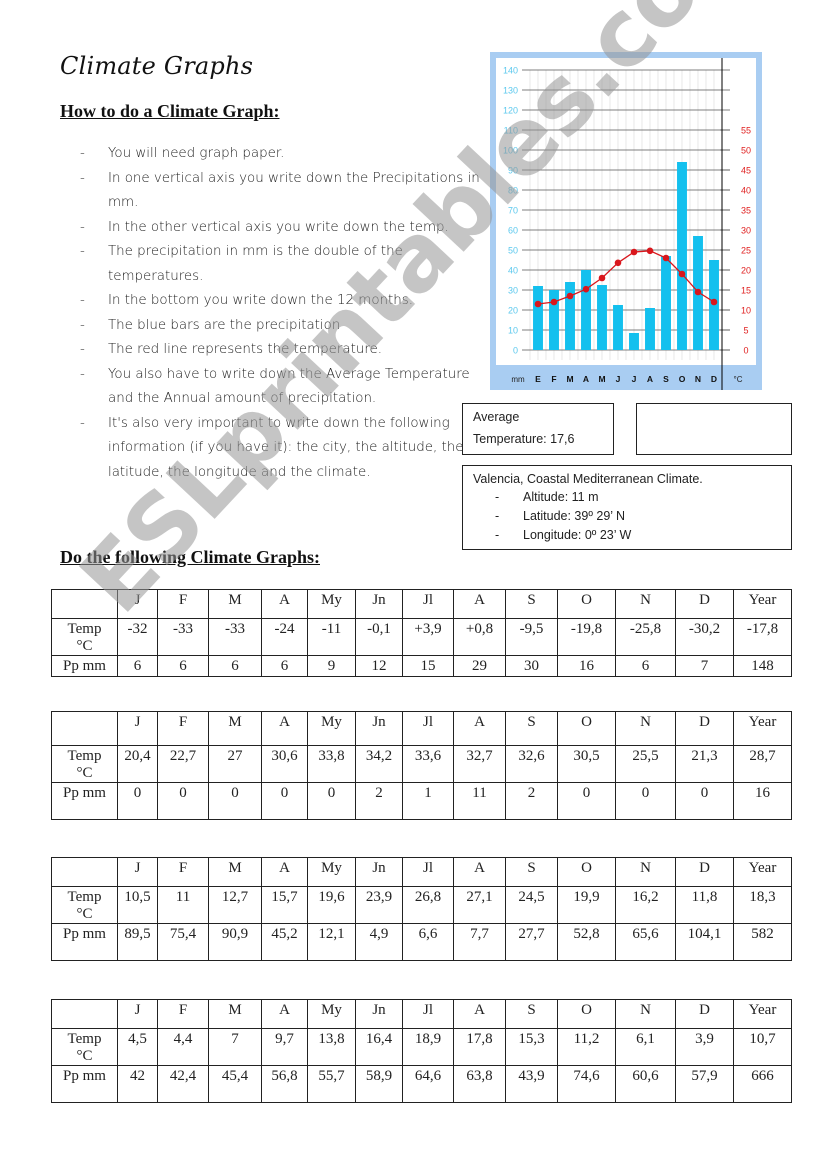  Describe the element at coordinates (183, 1047) in the screenshot. I see `table-cell: 4,4` at that location.